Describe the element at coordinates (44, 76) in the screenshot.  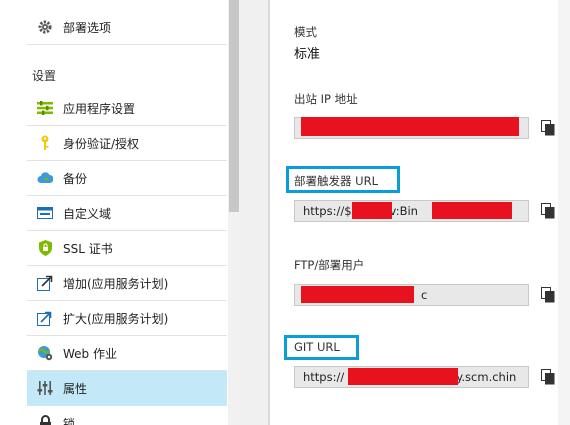
I see `section-title-settings: 设置` at that location.